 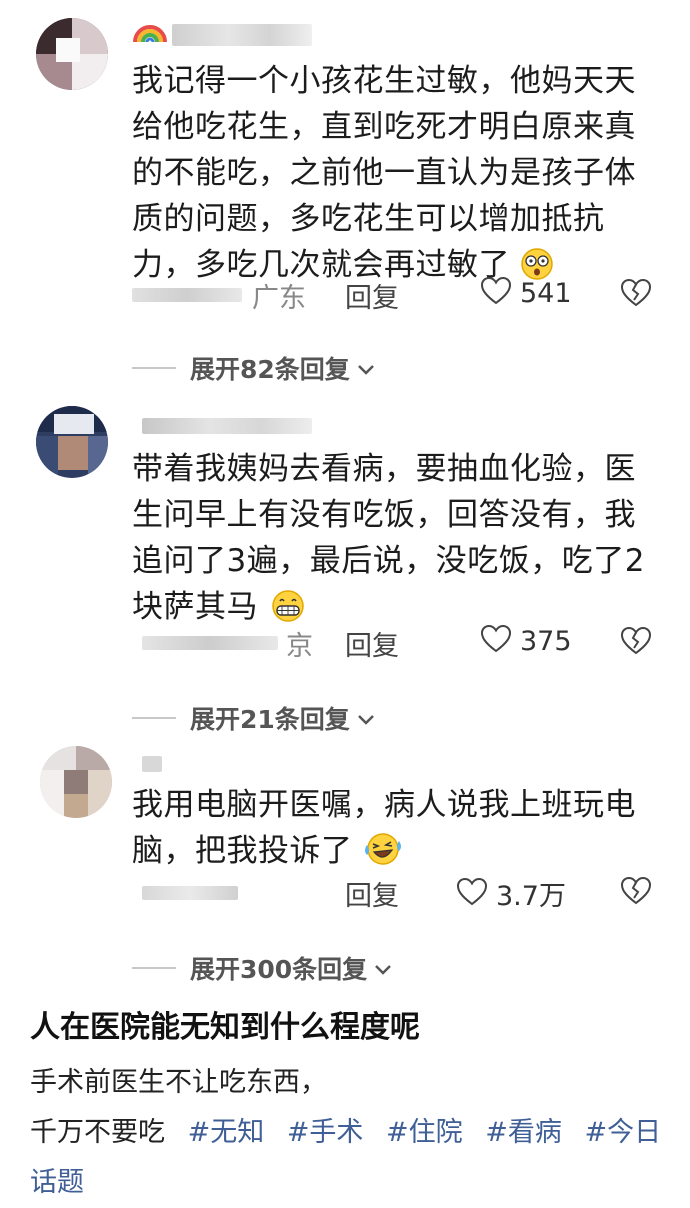 I want to click on expand-label: 展开300条回复, so click(x=279, y=969).